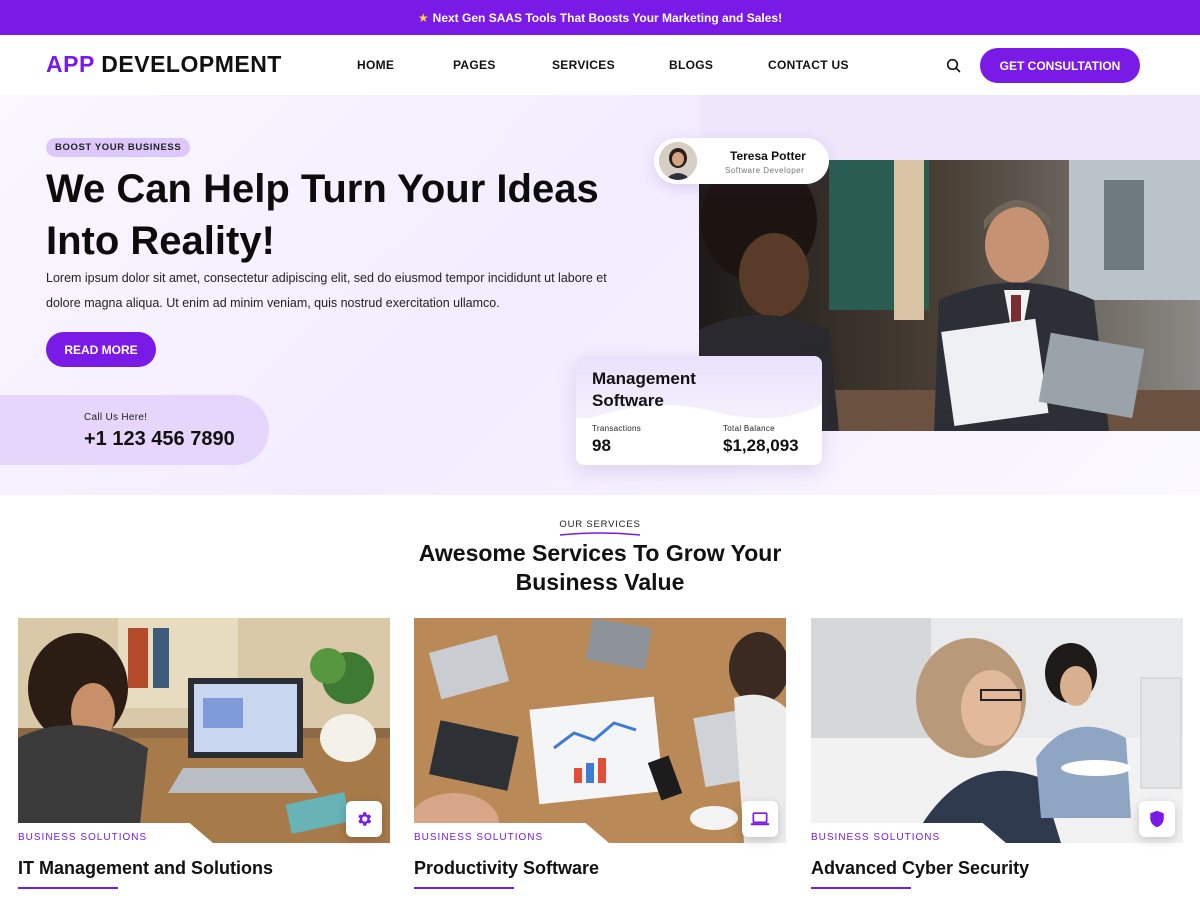 The image size is (1200, 900). Describe the element at coordinates (997, 730) in the screenshot. I see `service-image-office-workers` at that location.